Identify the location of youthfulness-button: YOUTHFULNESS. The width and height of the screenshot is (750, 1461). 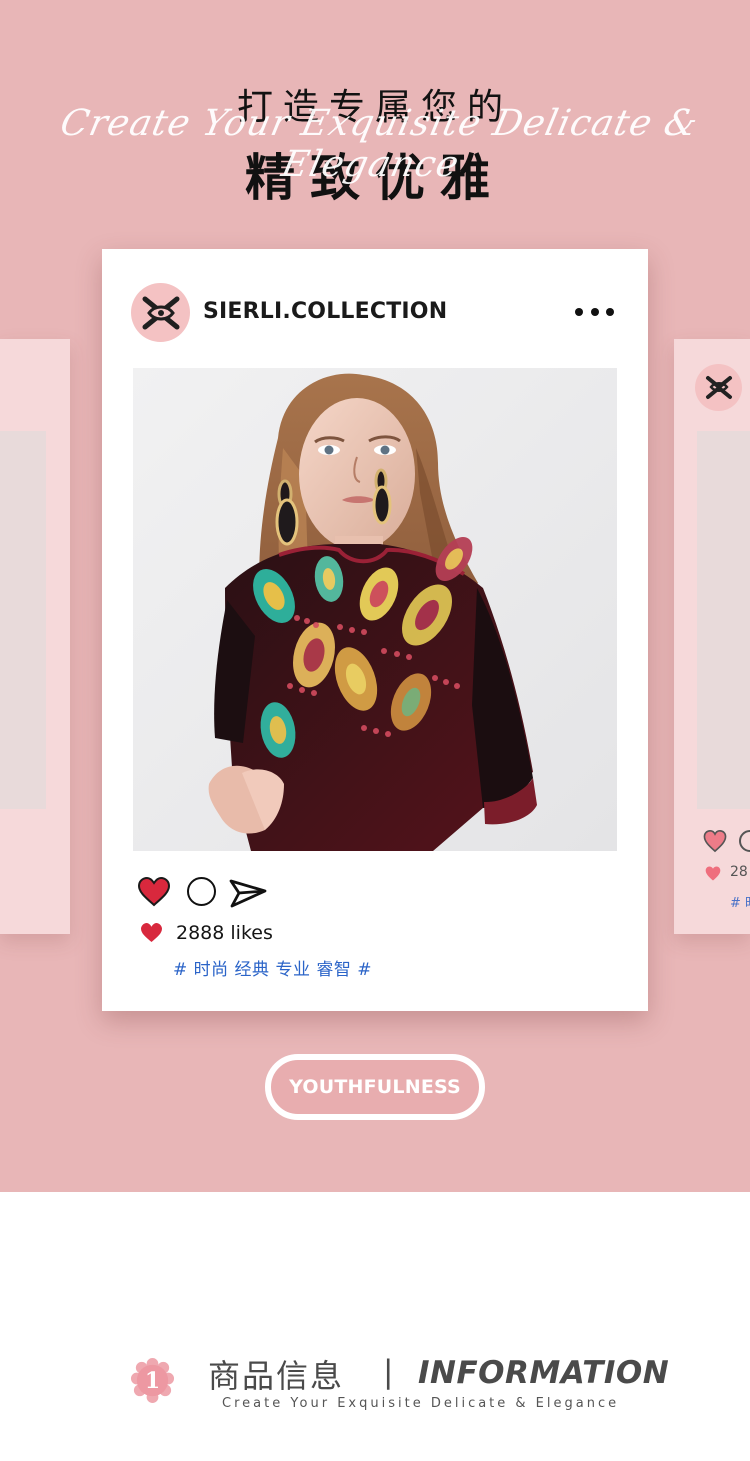
(375, 1087).